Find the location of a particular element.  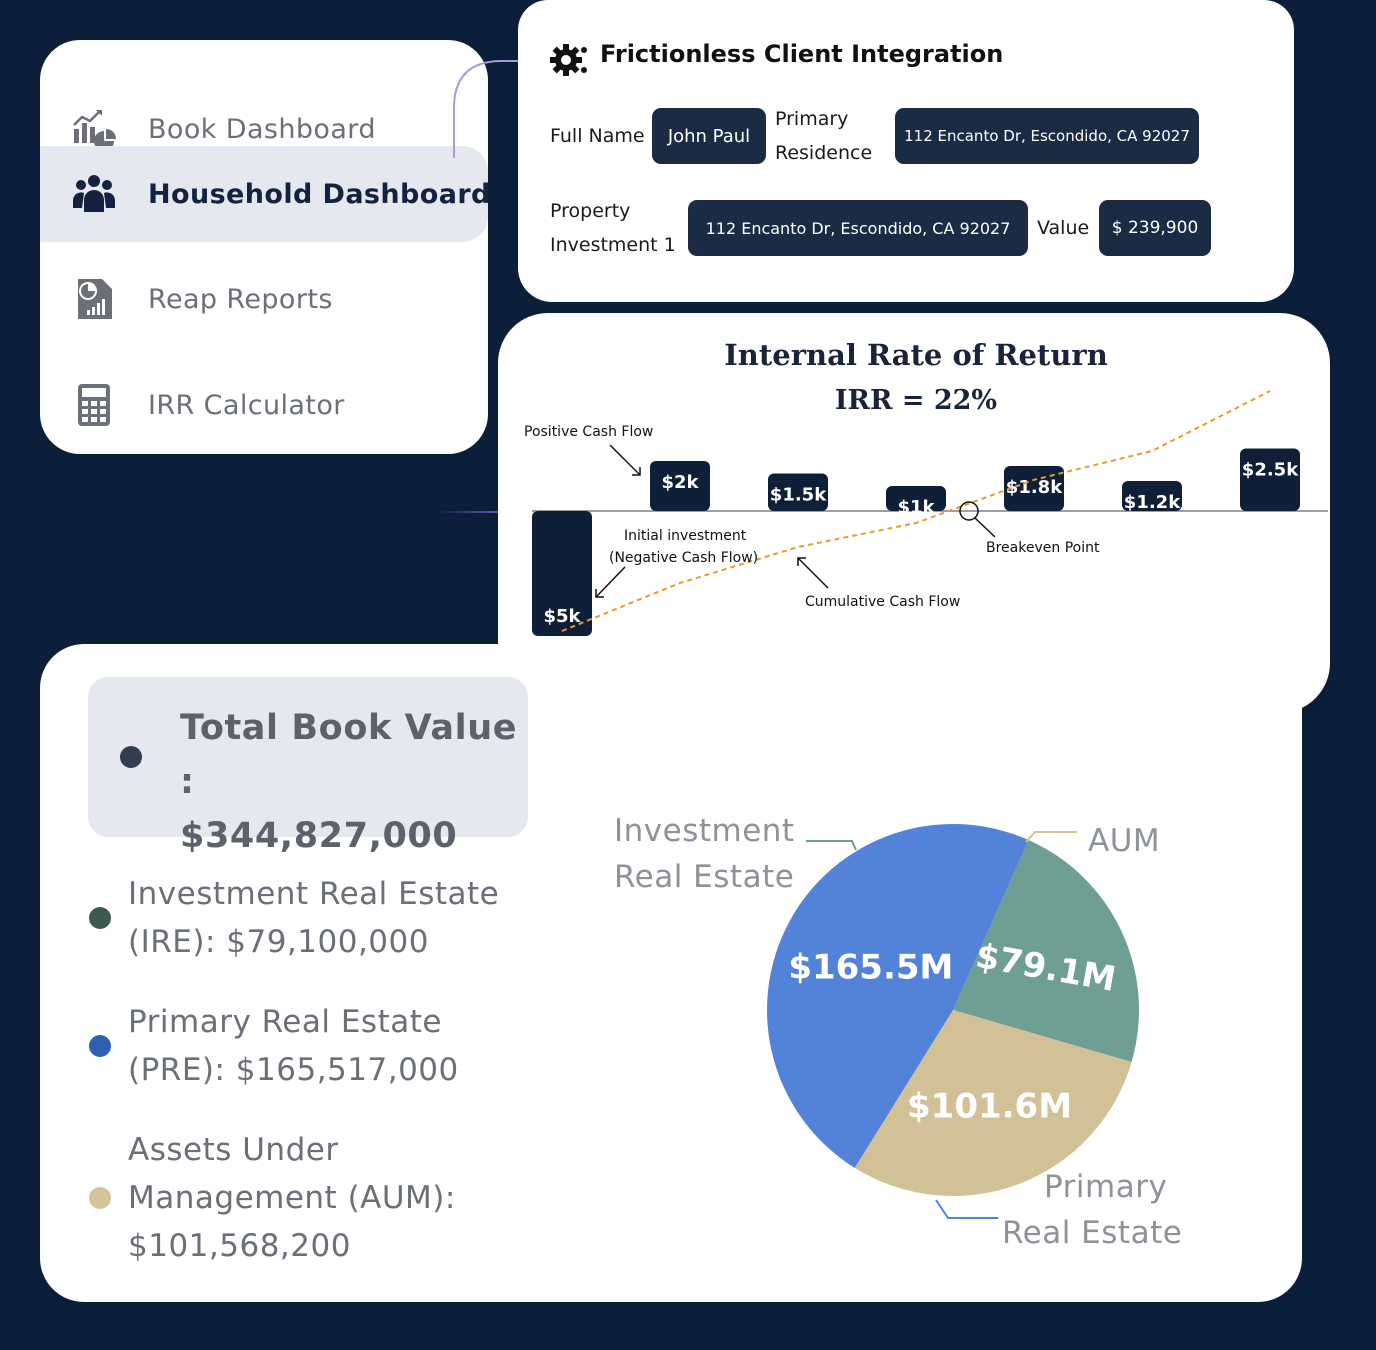

breakeven-magnifier-icon is located at coordinates (977, 519).